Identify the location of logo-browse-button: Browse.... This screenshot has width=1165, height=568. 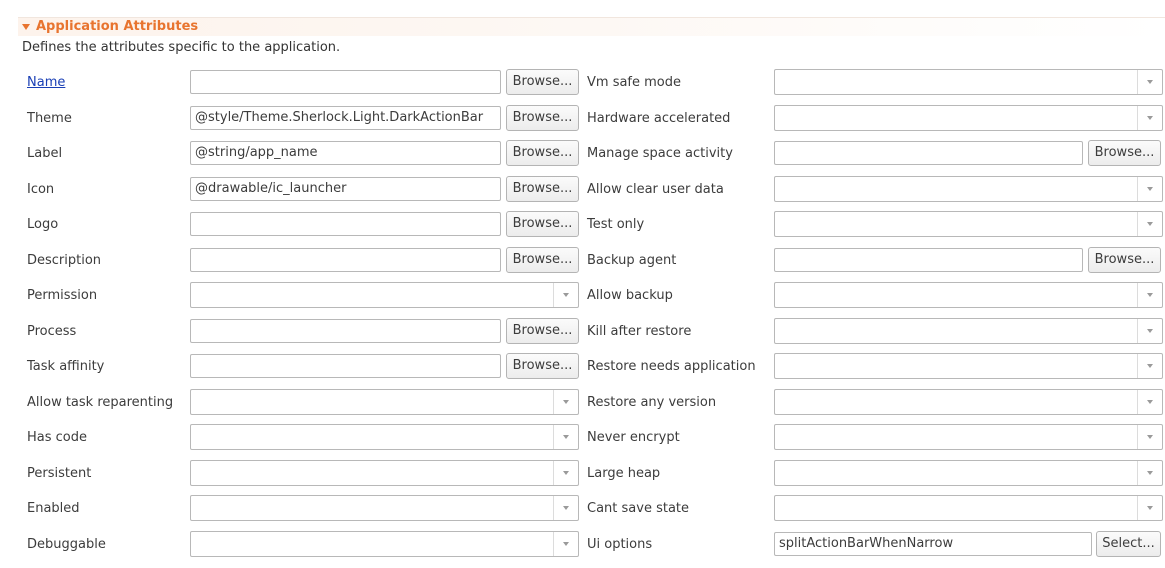
(542, 224).